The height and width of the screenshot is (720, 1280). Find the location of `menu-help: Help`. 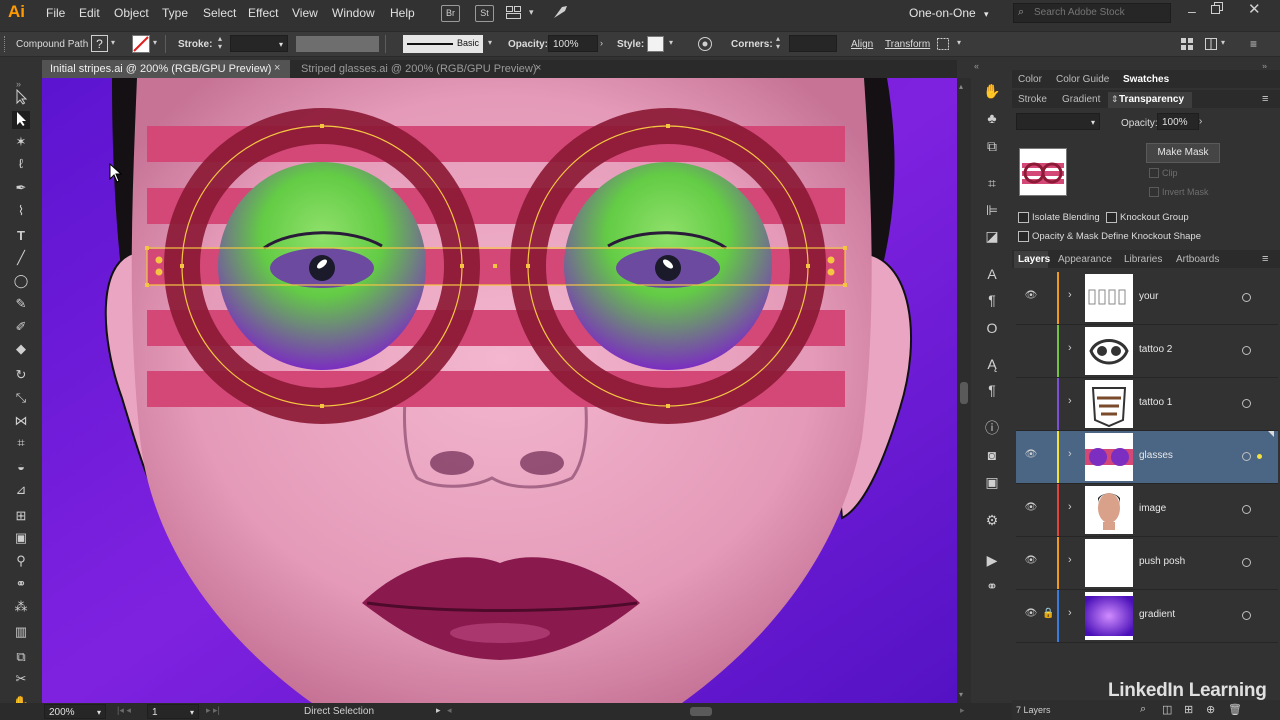

menu-help: Help is located at coordinates (402, 13).